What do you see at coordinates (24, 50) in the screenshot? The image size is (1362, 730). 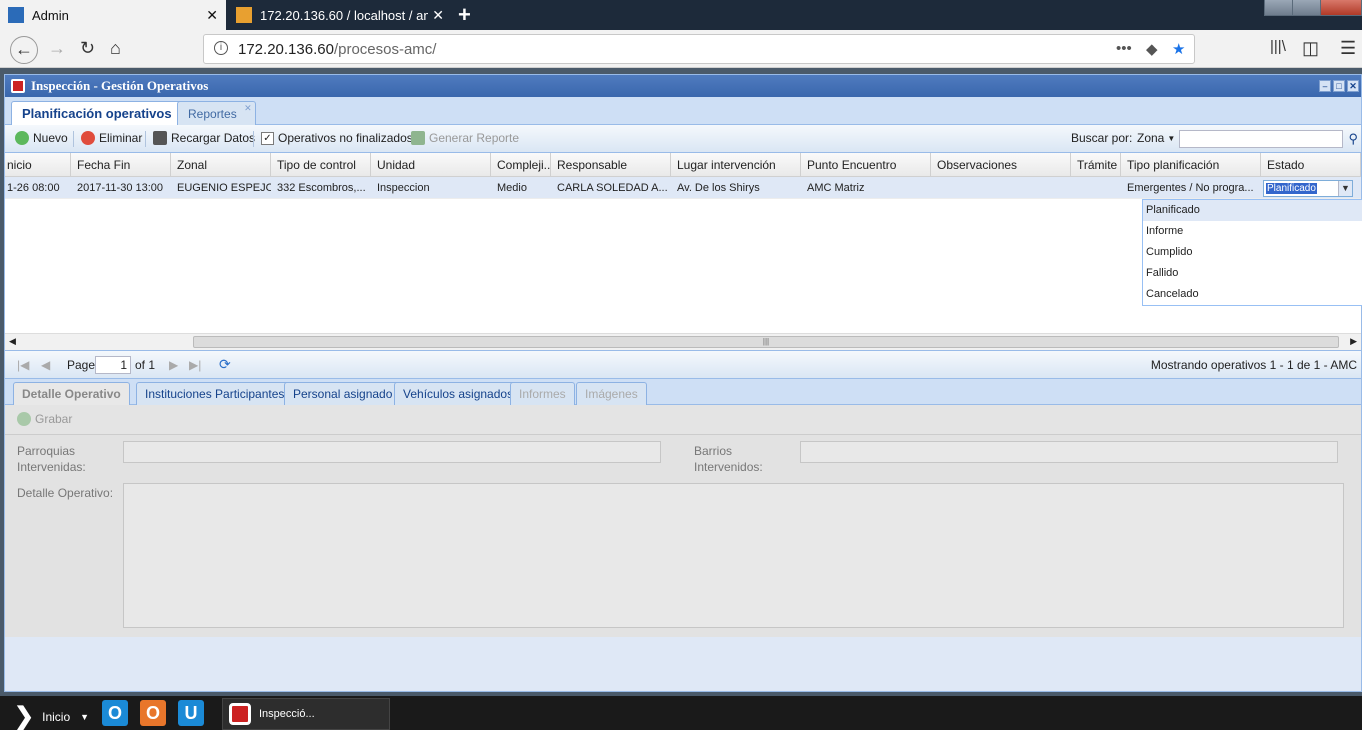 I see `back-icon: ←` at bounding box center [24, 50].